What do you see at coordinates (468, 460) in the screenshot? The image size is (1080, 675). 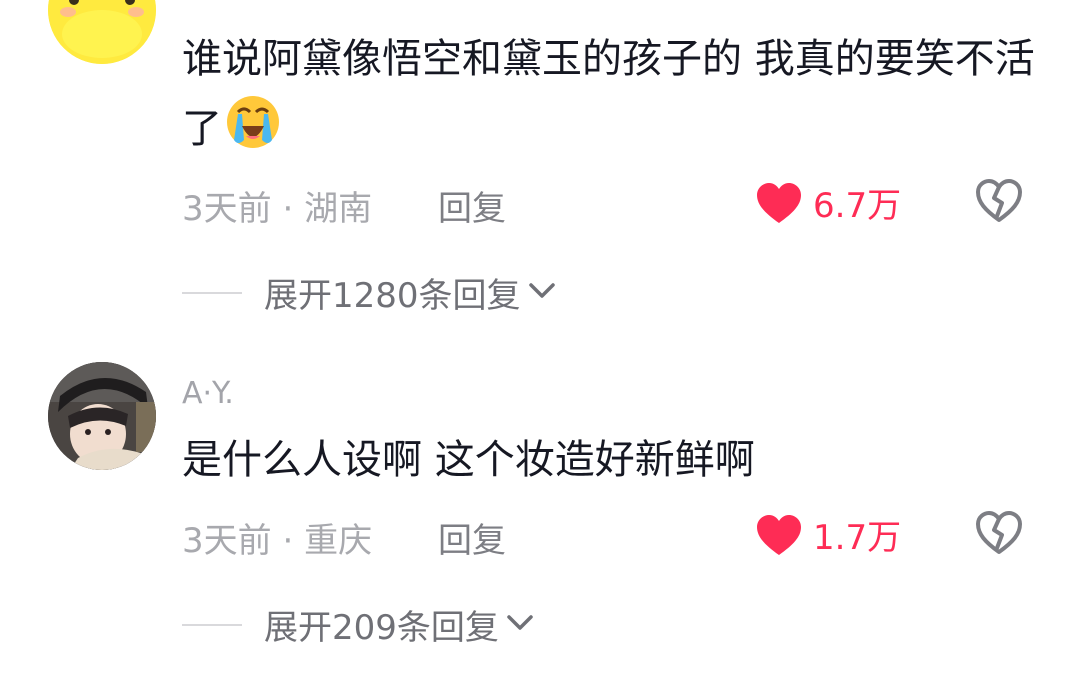 I see `comment-text-body: 是什么人设啊 这个妆造好新鲜啊` at bounding box center [468, 460].